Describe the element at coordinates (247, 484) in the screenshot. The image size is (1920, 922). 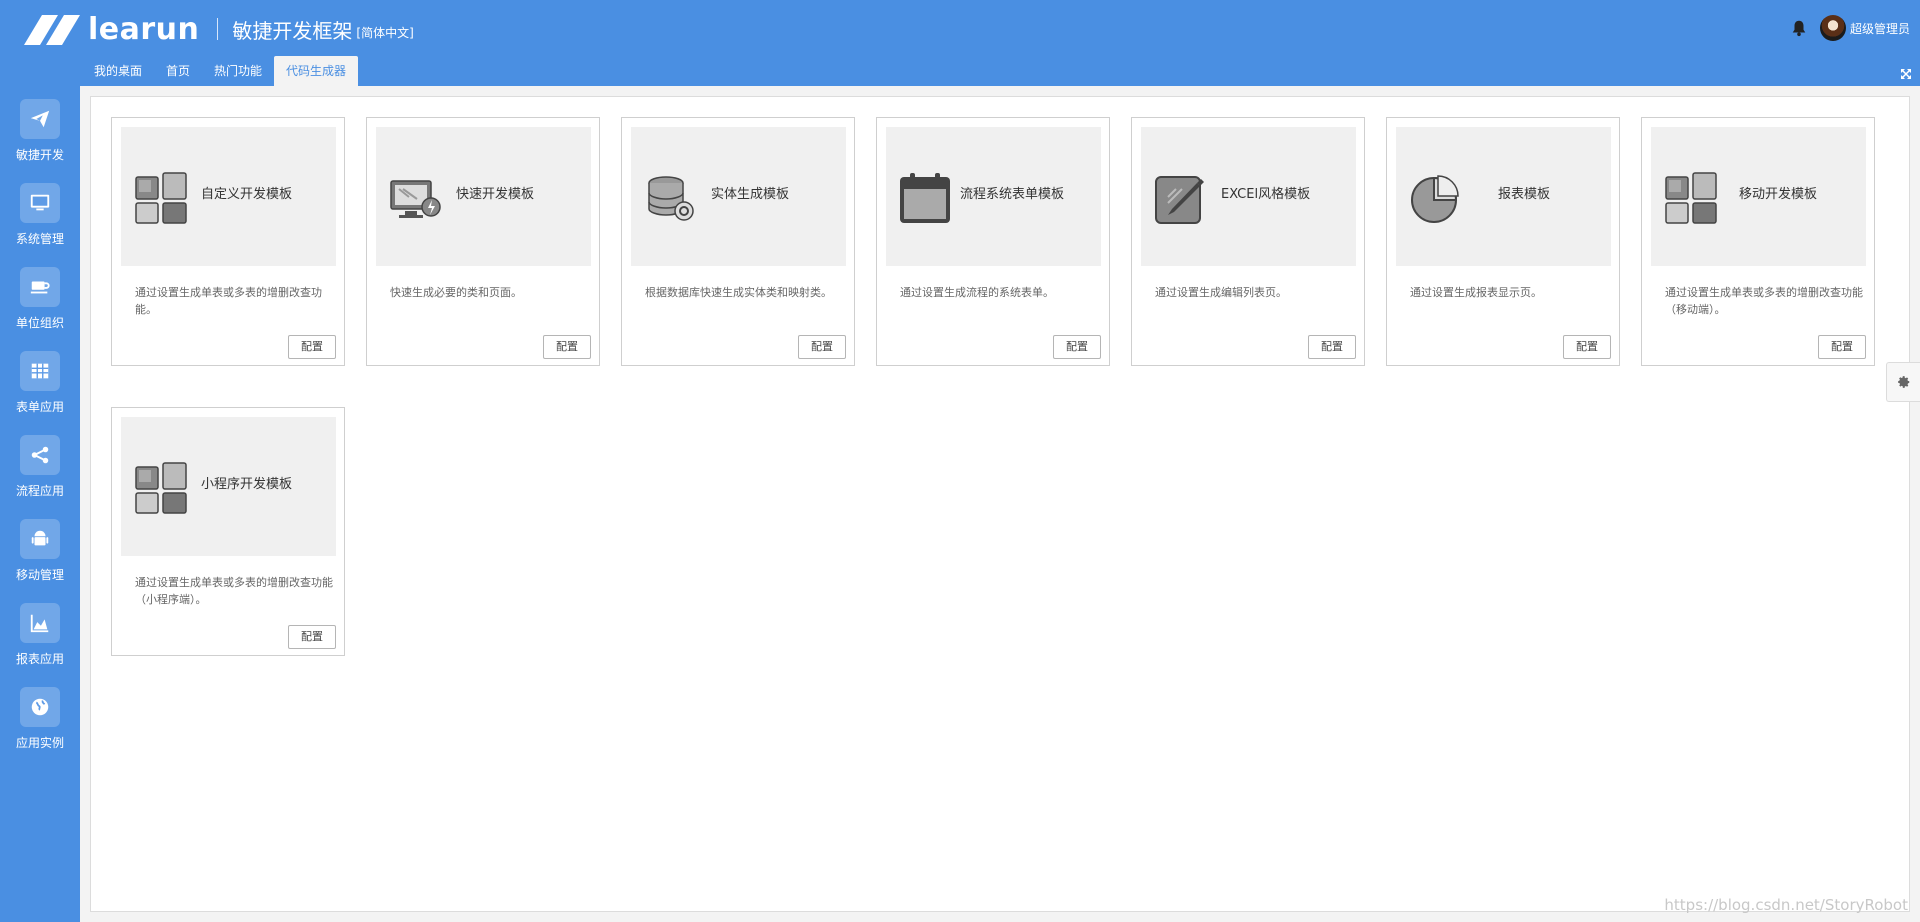
I see `card-title: 小程序开发模板` at that location.